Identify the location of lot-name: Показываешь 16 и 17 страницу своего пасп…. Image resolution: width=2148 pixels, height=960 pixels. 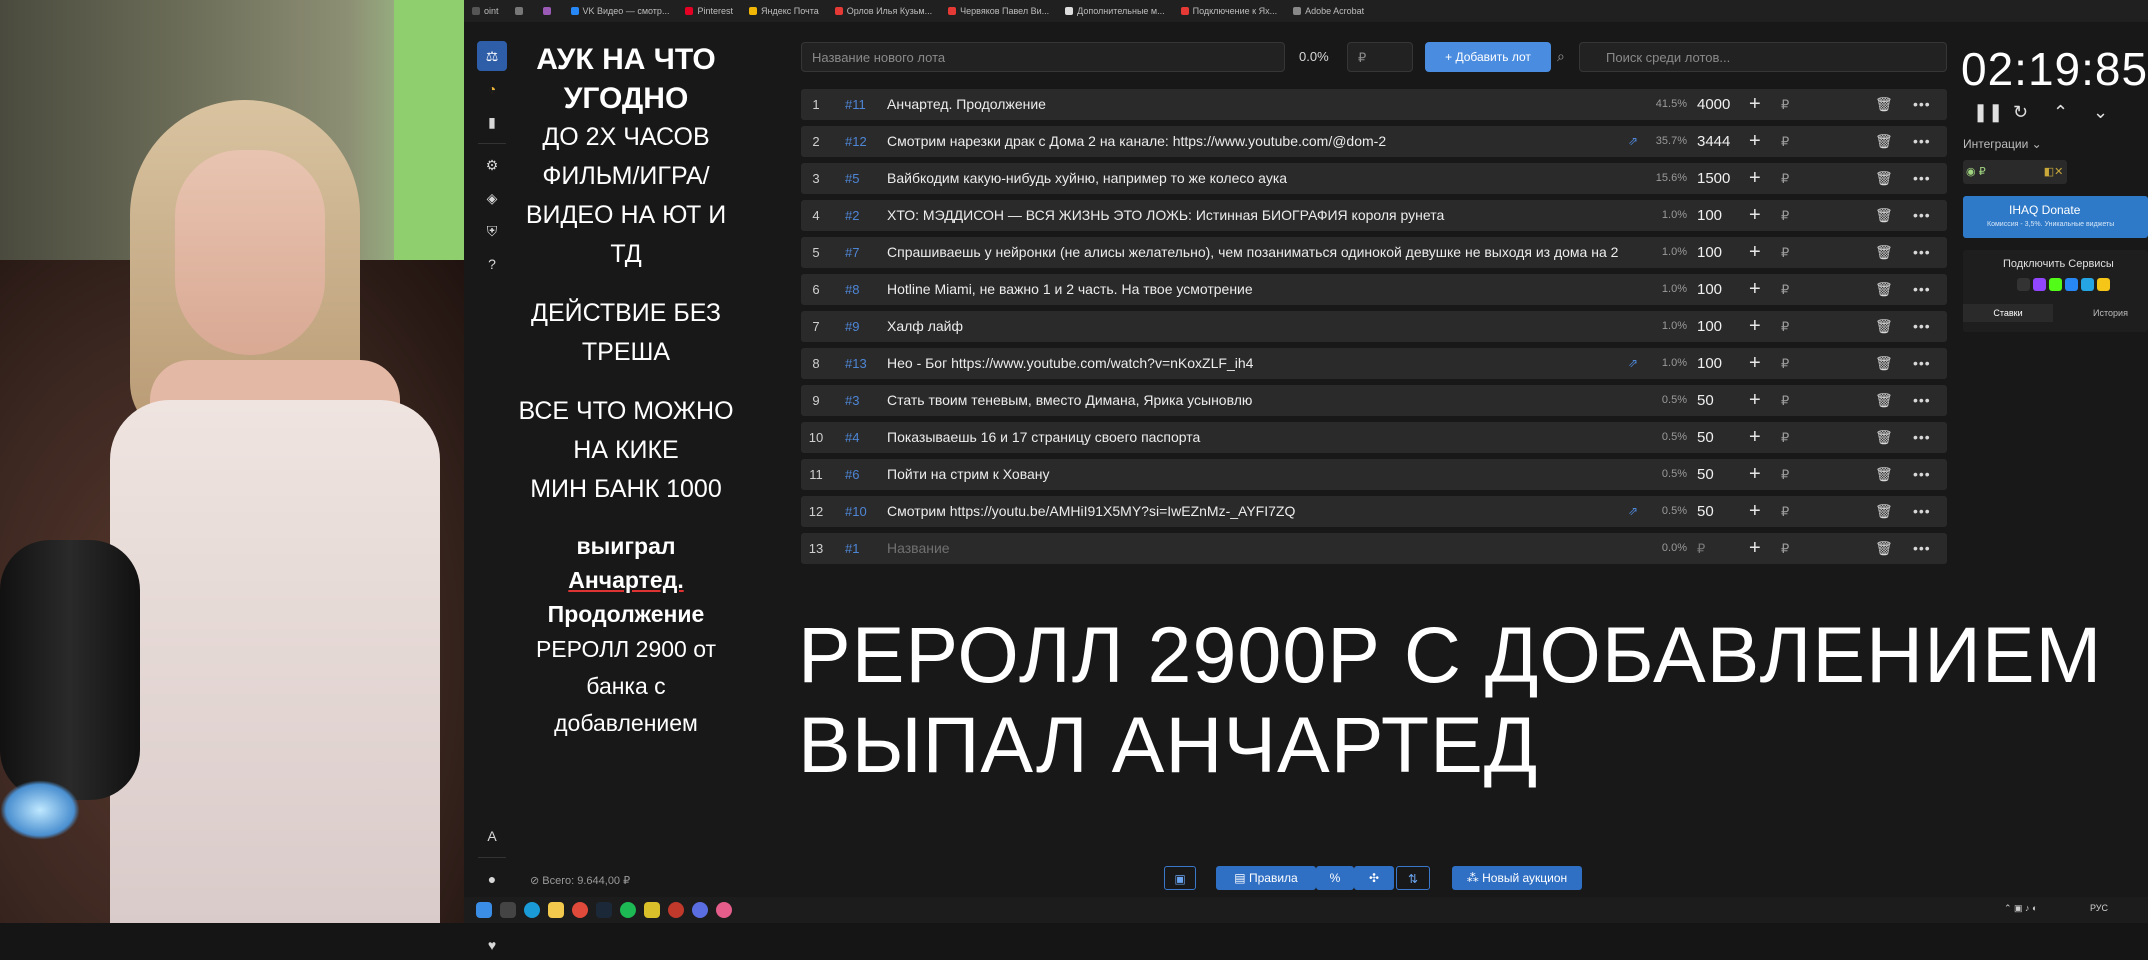
(1267, 437).